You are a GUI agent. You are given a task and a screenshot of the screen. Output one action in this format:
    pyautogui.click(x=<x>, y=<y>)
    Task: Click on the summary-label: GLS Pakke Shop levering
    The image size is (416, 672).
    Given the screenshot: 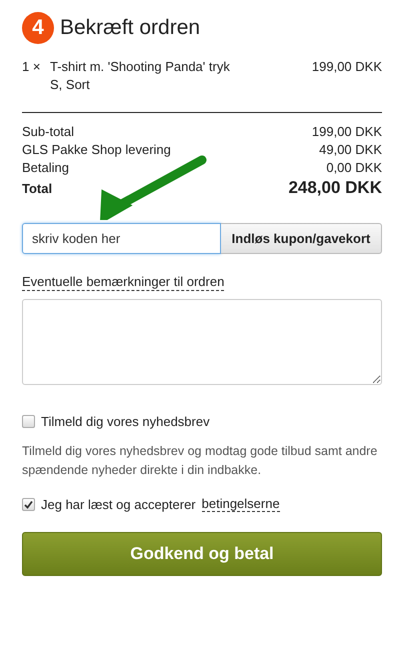 What is the action you would take?
    pyautogui.click(x=96, y=150)
    